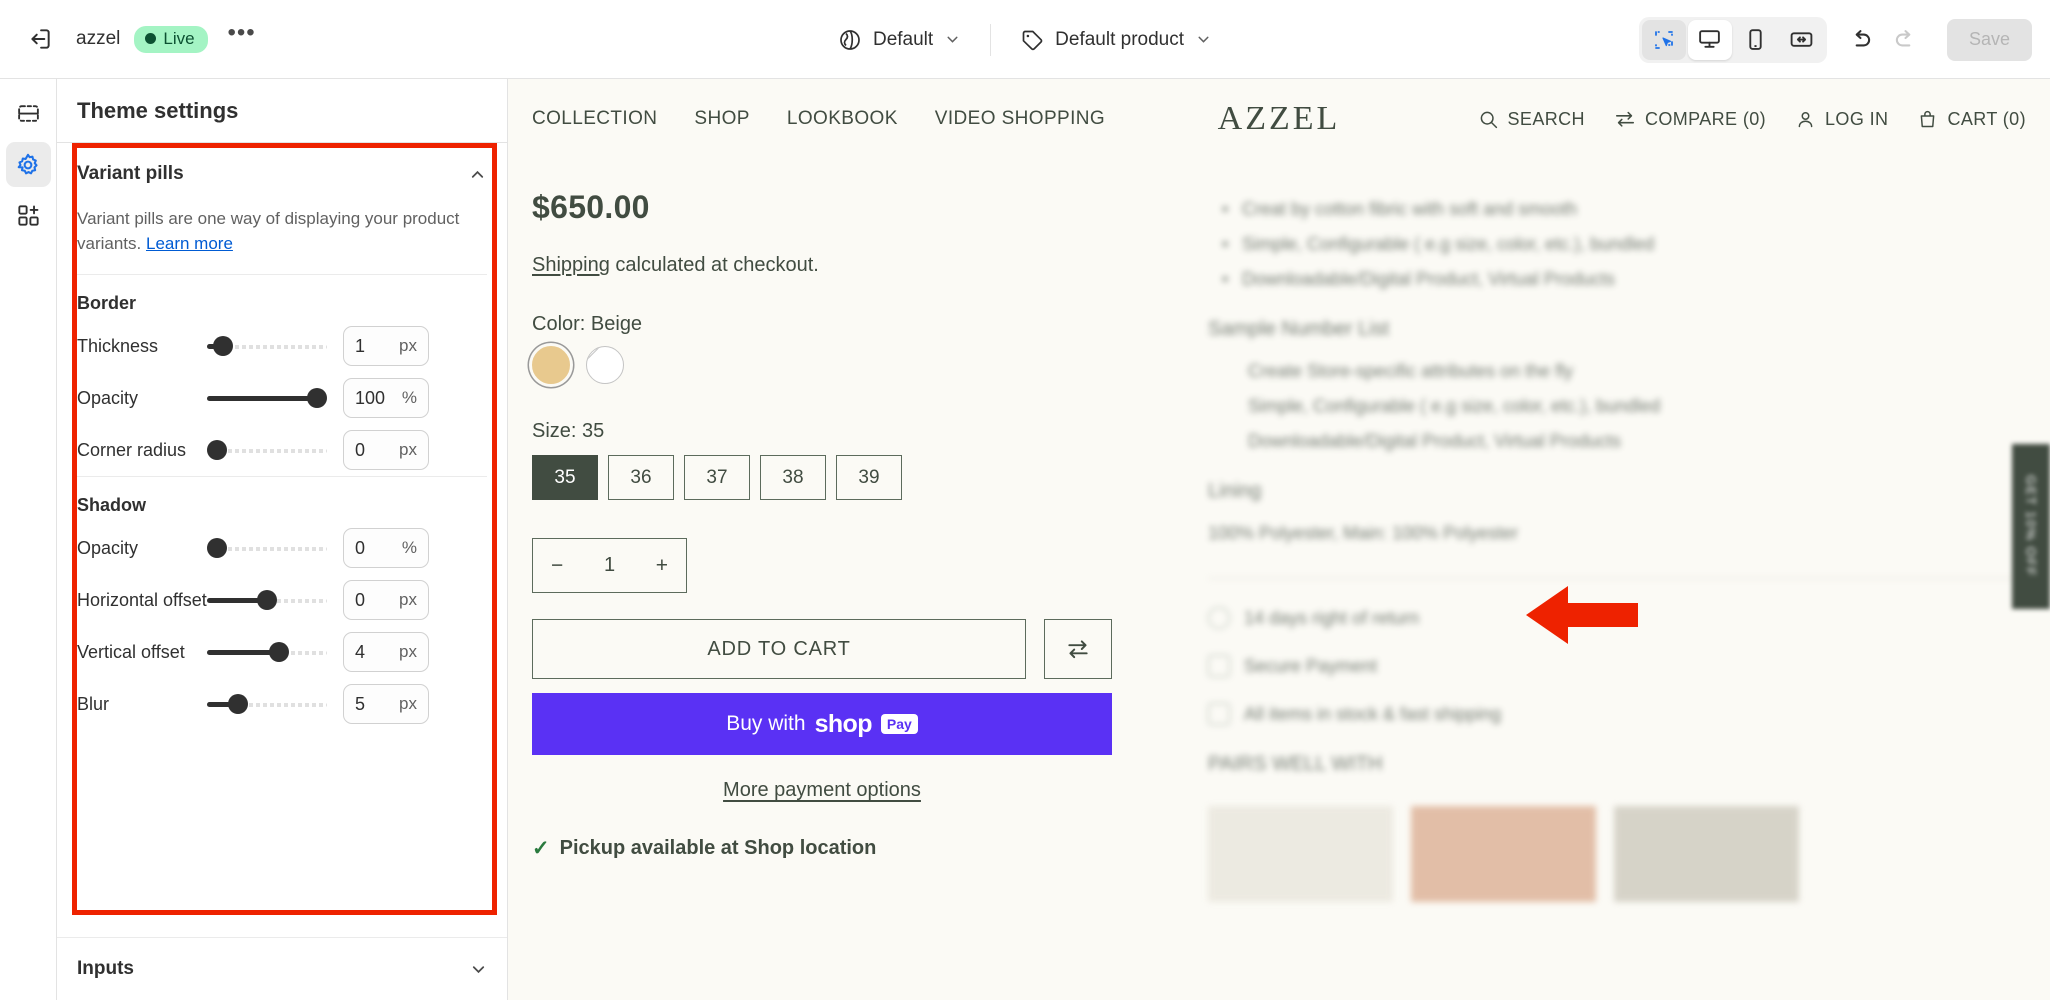 The height and width of the screenshot is (1000, 2050). What do you see at coordinates (1020, 119) in the screenshot?
I see `nav-video-shopping: VIDEO SHOPPING` at bounding box center [1020, 119].